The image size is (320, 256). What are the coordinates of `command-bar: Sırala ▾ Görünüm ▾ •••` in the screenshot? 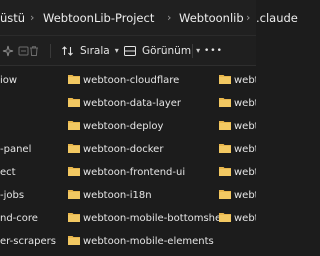 It's located at (128, 51).